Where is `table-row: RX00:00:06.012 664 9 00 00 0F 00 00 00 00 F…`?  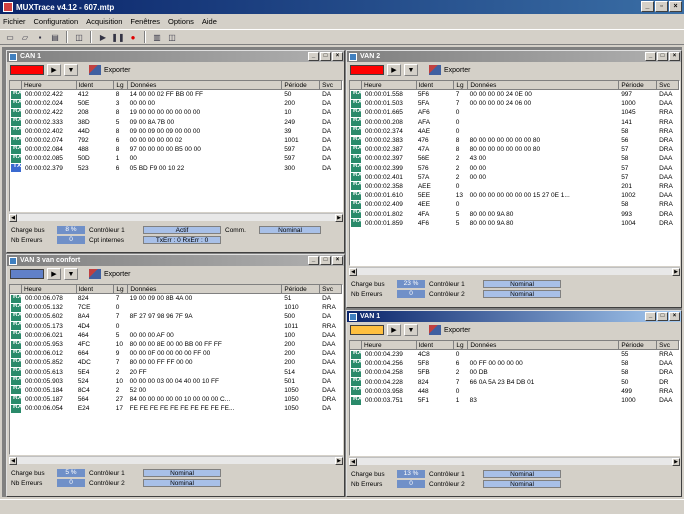 table-row: RX00:00:06.012 664 9 00 00 0F 00 00 00 00 F… is located at coordinates (176, 353).